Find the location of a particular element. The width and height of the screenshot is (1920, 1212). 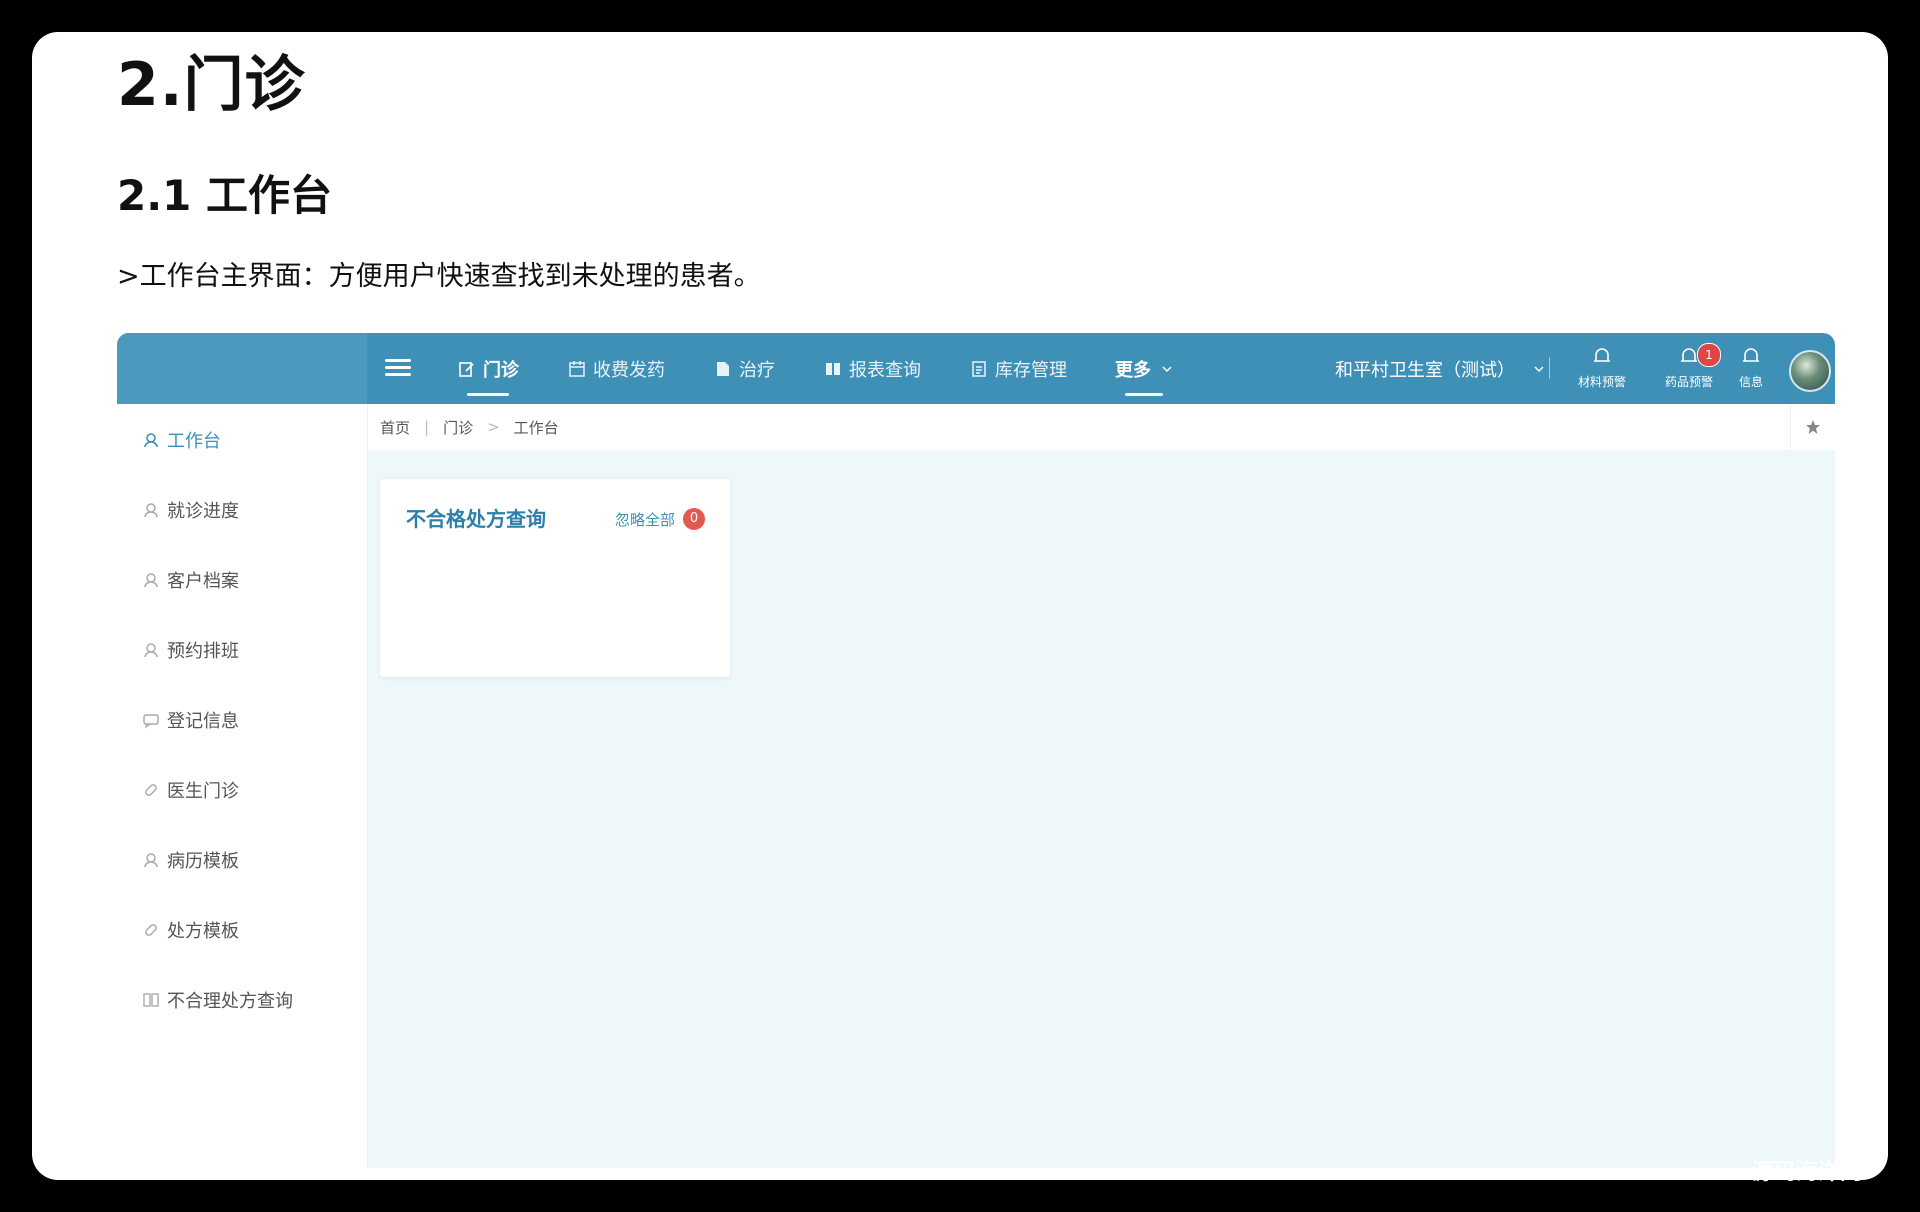

nav-label: 治疗 is located at coordinates (757, 370).